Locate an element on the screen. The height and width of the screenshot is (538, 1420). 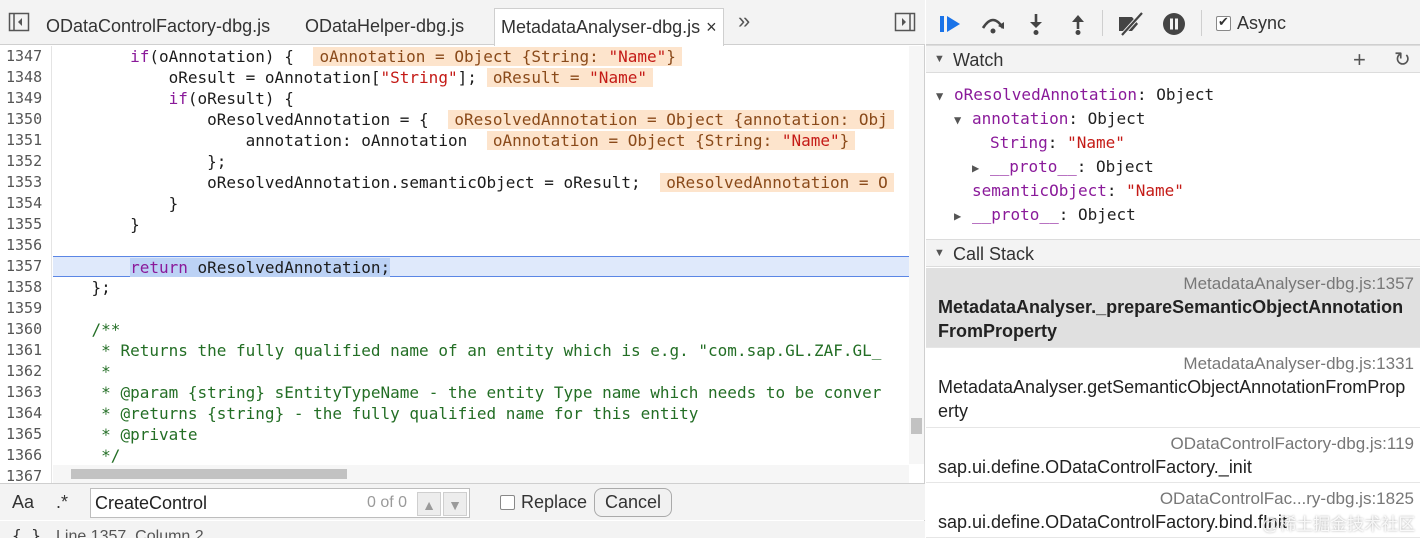
line-number: 1359 is located at coordinates (25, 308).